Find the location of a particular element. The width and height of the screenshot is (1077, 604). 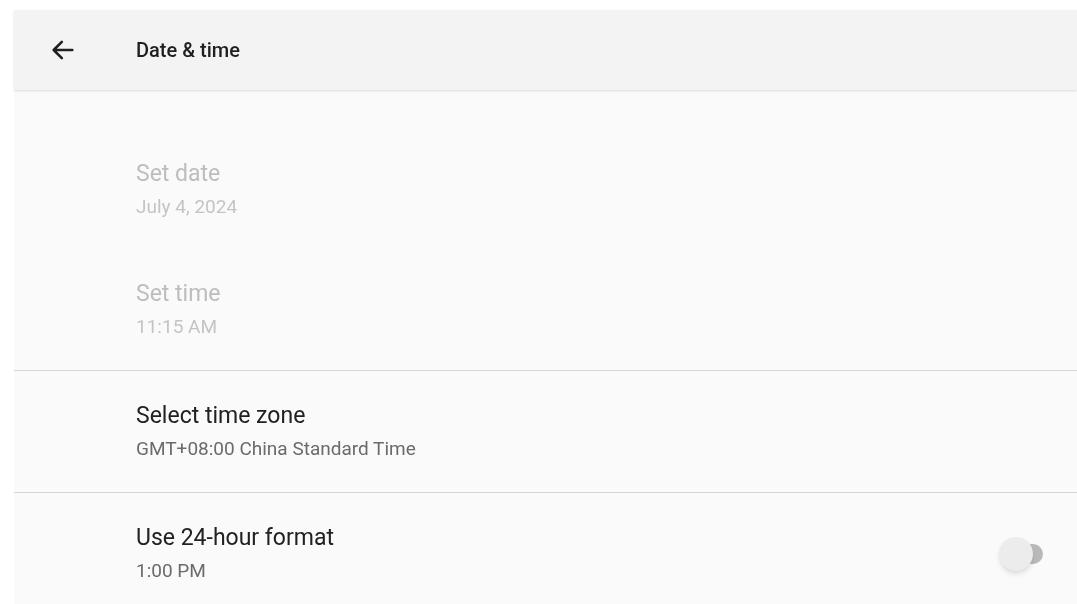

item-title: Set date is located at coordinates (179, 174).